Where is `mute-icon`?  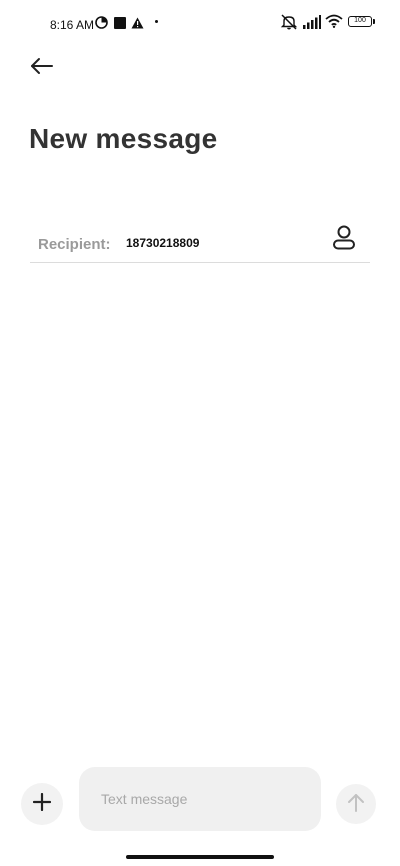 mute-icon is located at coordinates (289, 24).